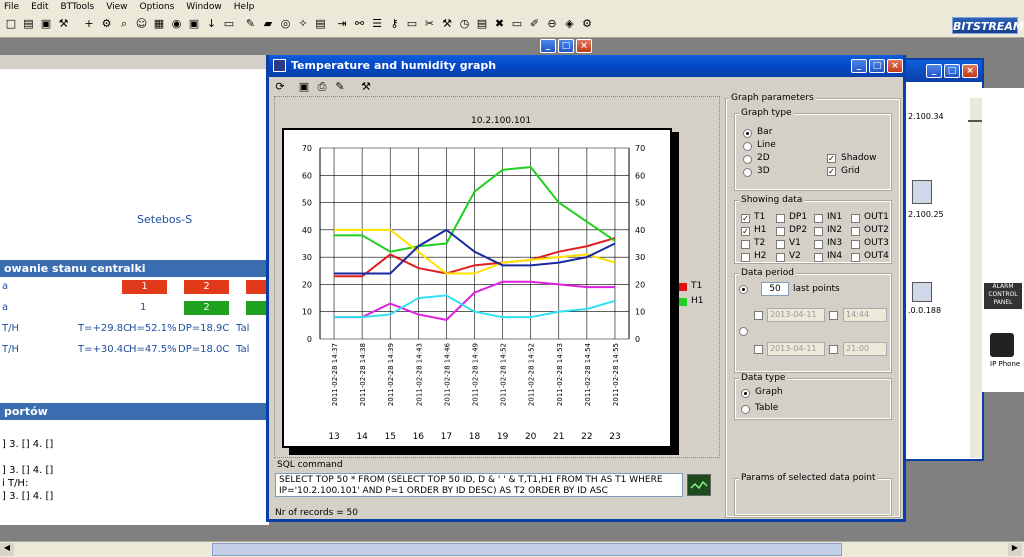 This screenshot has width=1024, height=557. Describe the element at coordinates (818, 231) in the screenshot. I see `checkbox-in2` at that location.